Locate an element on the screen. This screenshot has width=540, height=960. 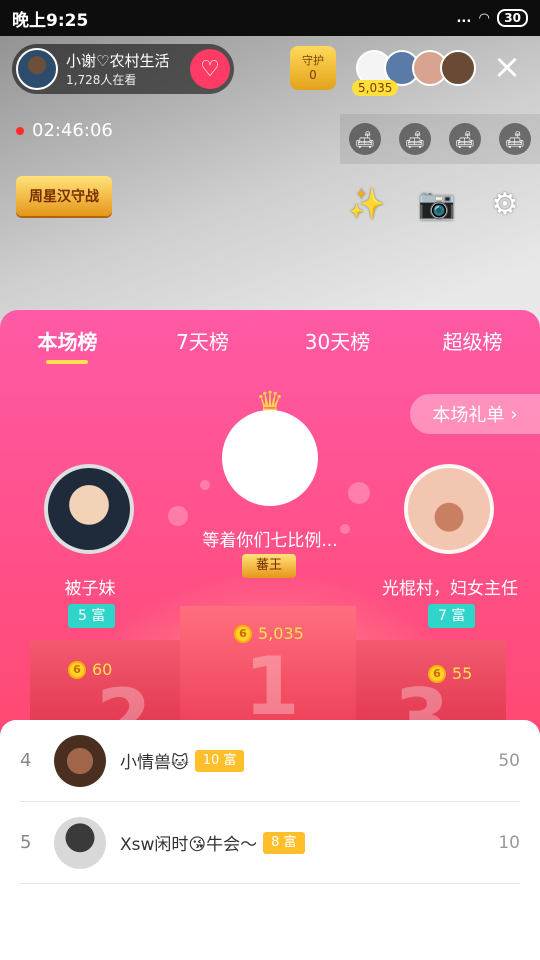
camera-flip-icon: 📷 is located at coordinates (437, 205).